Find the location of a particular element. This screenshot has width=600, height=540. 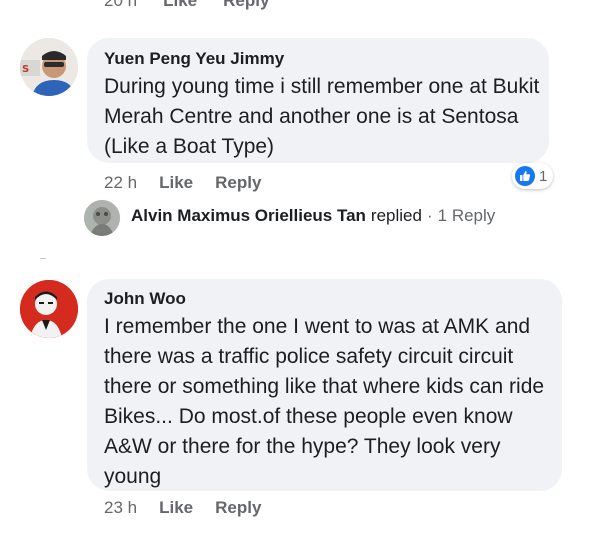

reply-verb: replied is located at coordinates (396, 215).